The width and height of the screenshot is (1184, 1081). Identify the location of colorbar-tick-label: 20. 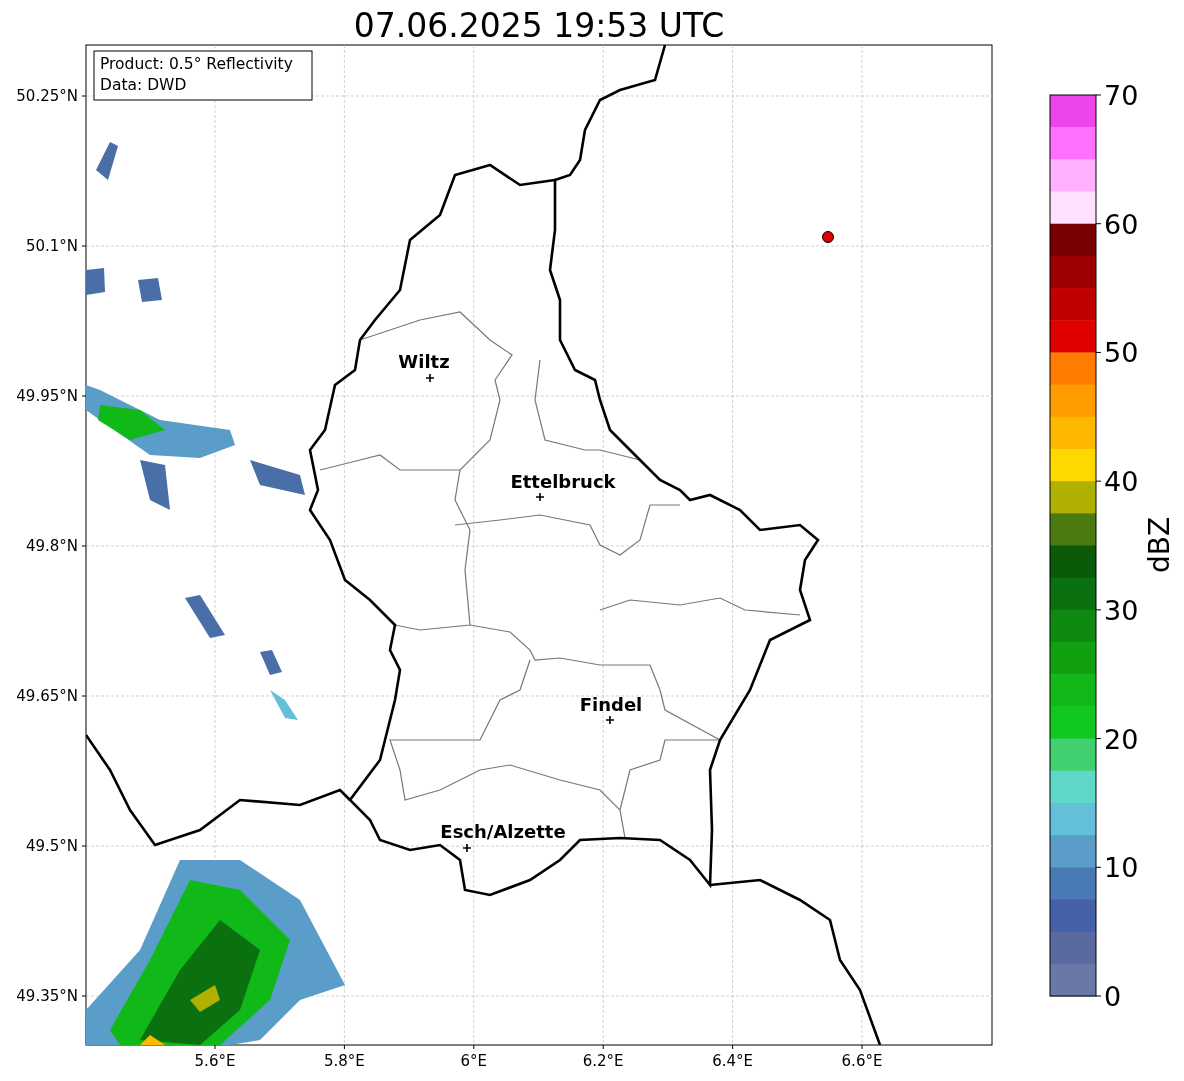
(1121, 739).